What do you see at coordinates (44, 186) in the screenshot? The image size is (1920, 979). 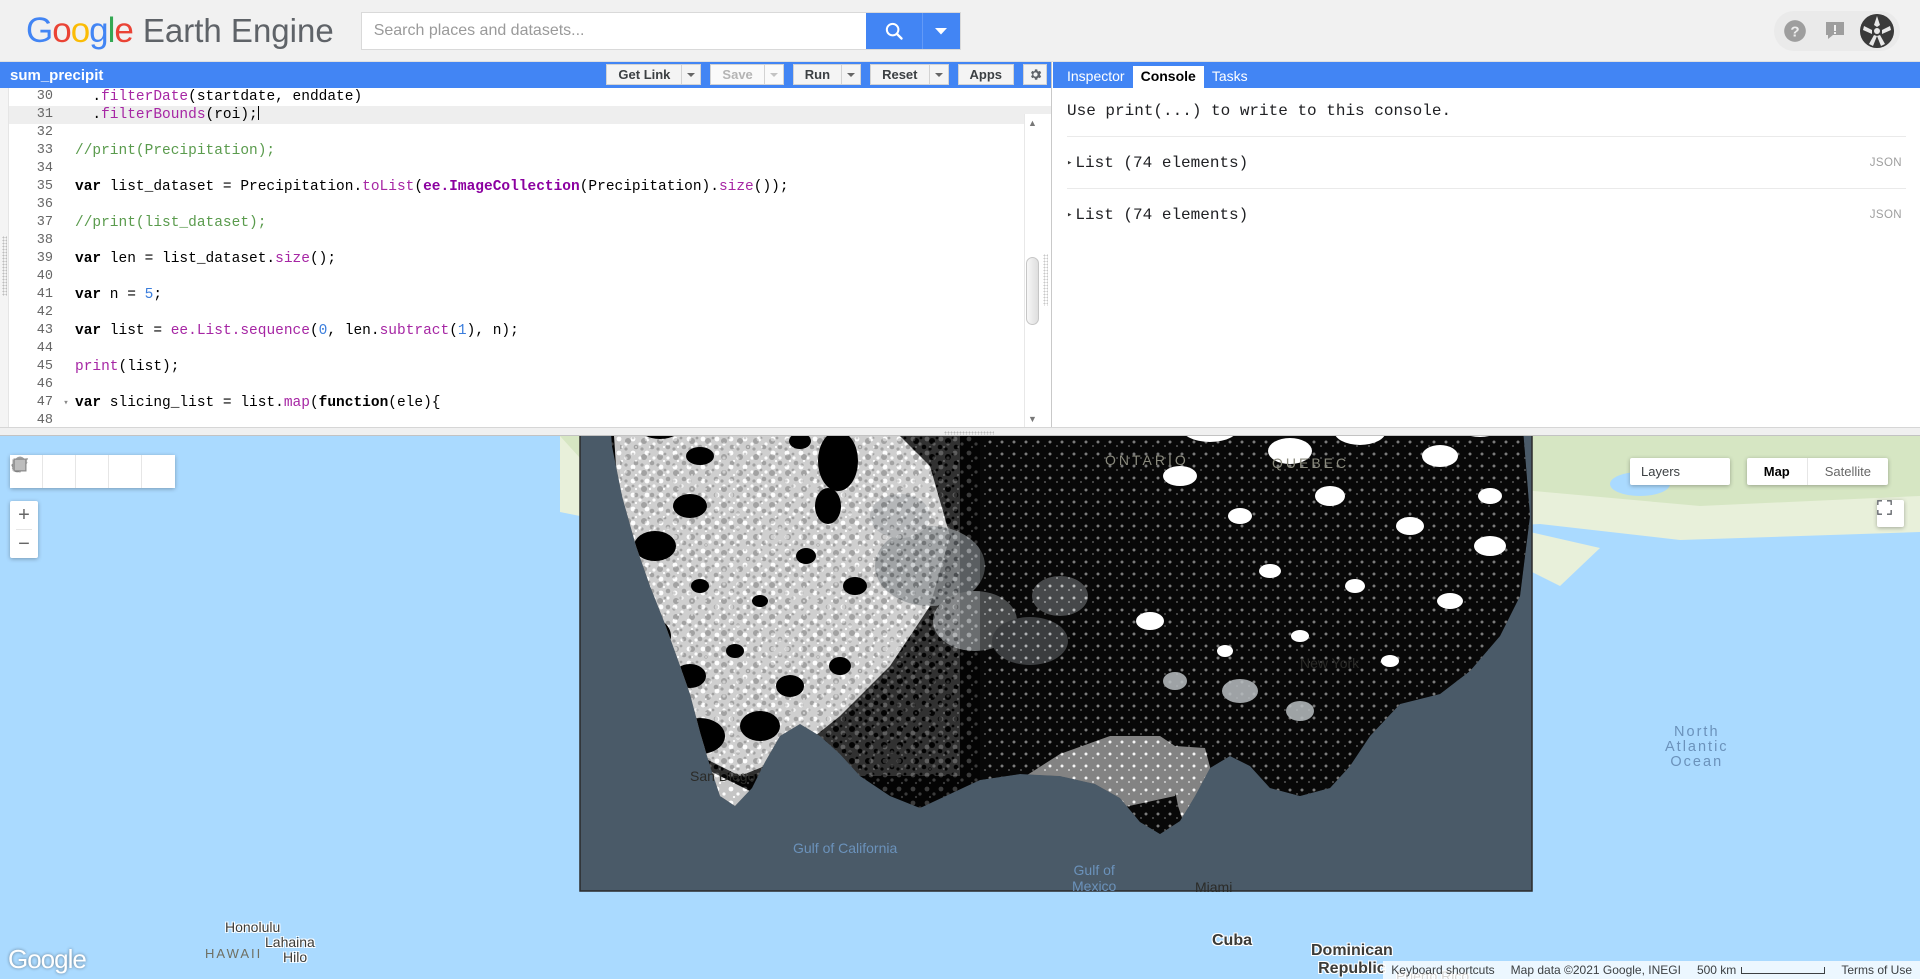 I see `line-number: 35` at bounding box center [44, 186].